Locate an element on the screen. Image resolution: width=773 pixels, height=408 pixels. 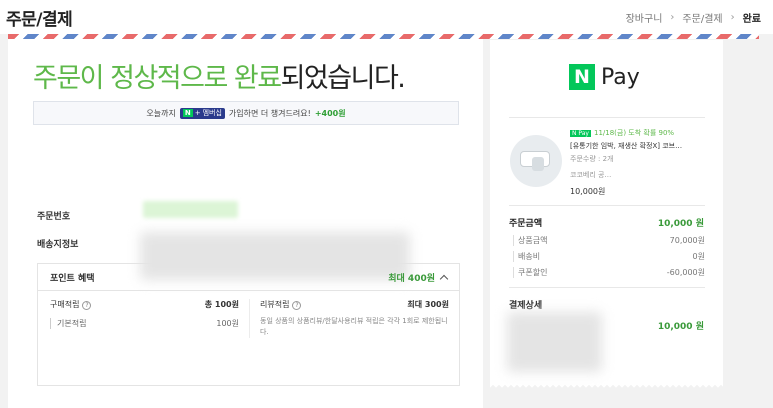
review-points-label-wrap: 리뷰적립? is located at coordinates (281, 304).